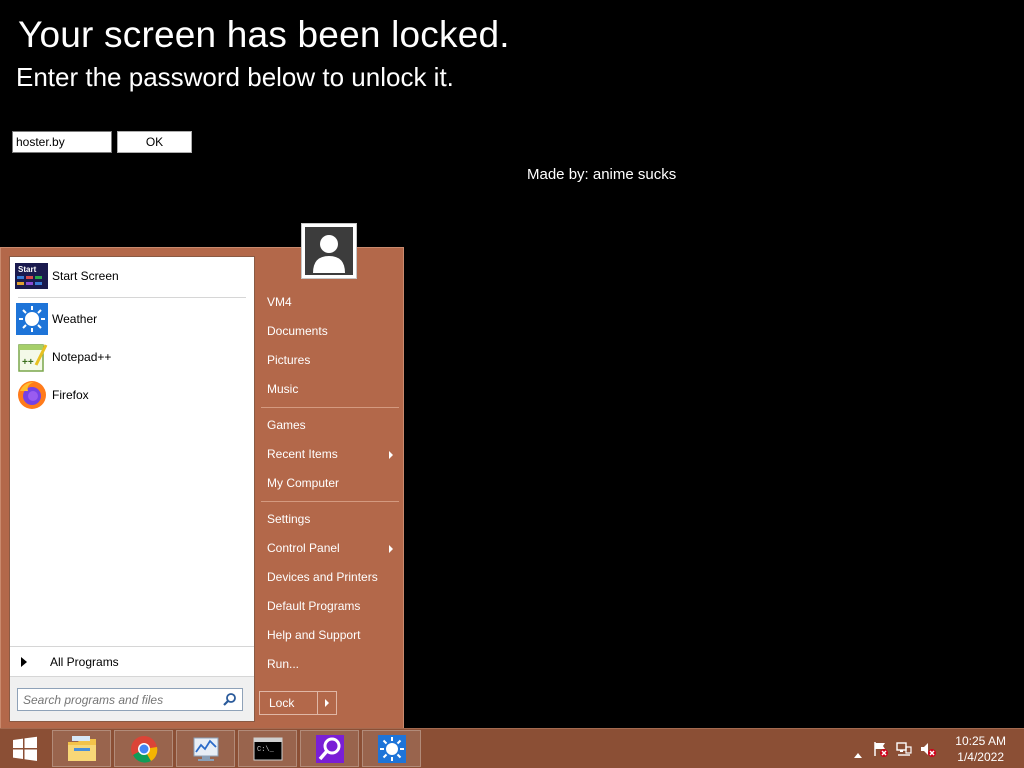  Describe the element at coordinates (980, 757) in the screenshot. I see `clock-date: 1/4/2022` at that location.